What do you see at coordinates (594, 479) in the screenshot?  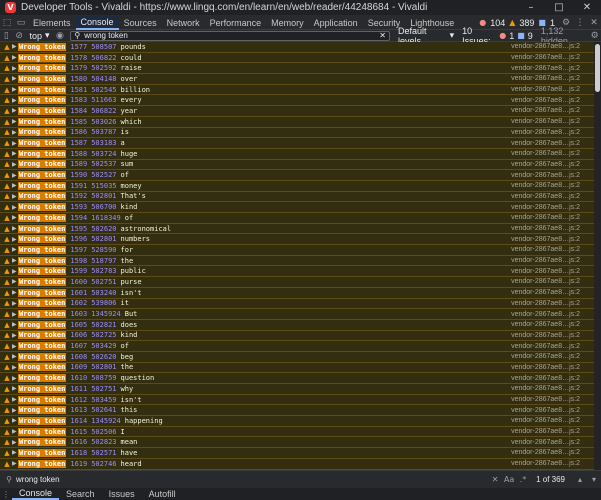 I see `next-match-icon: ▾` at bounding box center [594, 479].